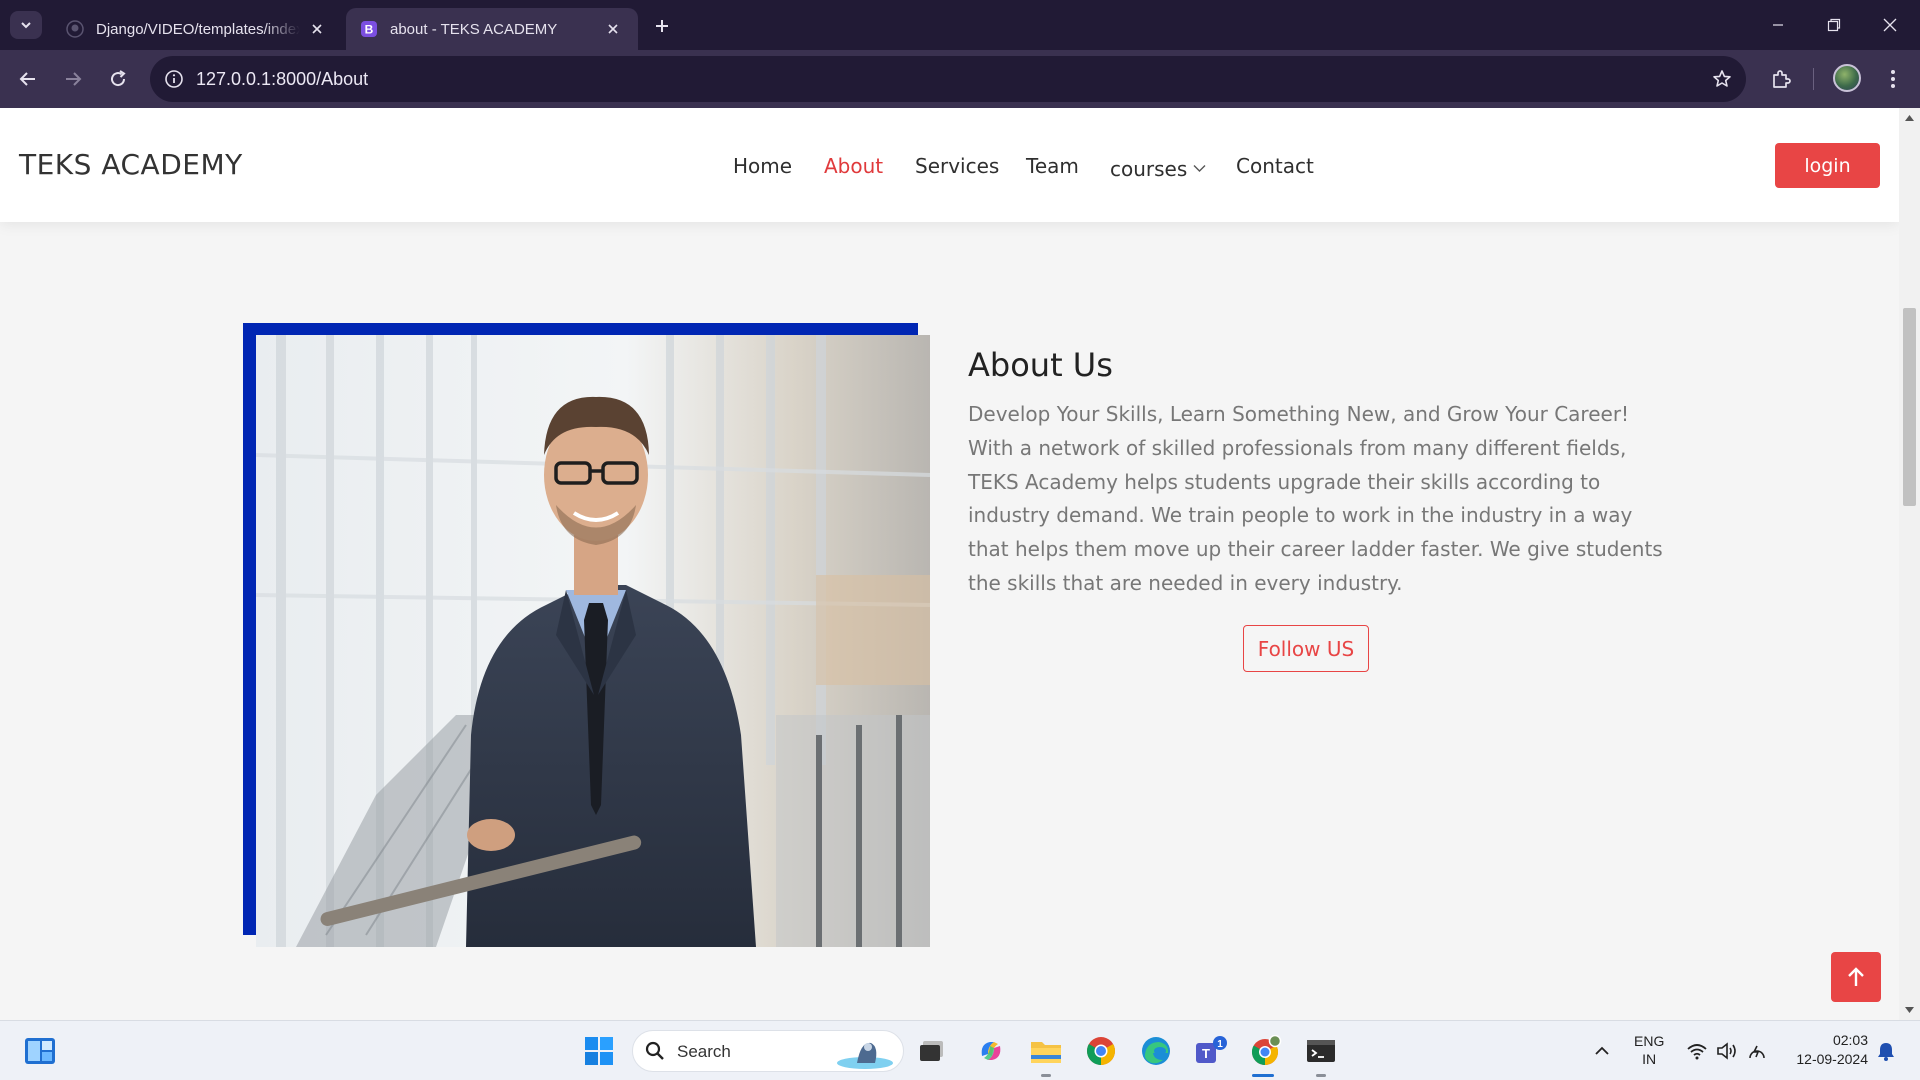 Image resolution: width=1920 pixels, height=1080 pixels. What do you see at coordinates (1813, 79) in the screenshot?
I see `toolbar-divider` at bounding box center [1813, 79].